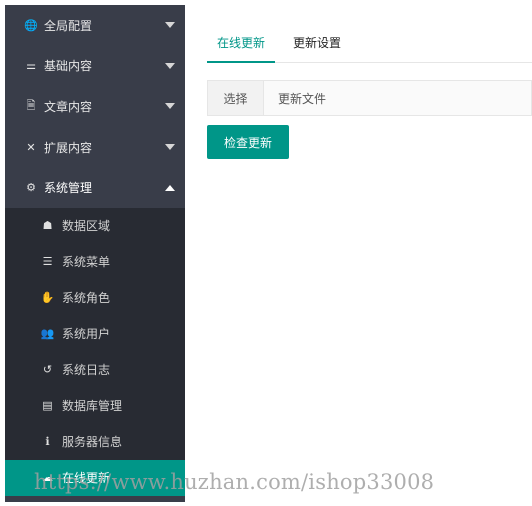  Describe the element at coordinates (95, 25) in the screenshot. I see `sidebar-item-global-config: 🌐 全局配置` at that location.